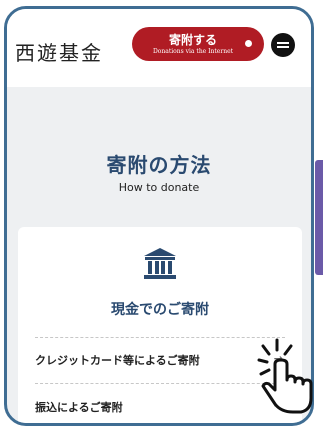 Image resolution: width=323 pixels, height=426 pixels. I want to click on donate-button-label: 寄附する, so click(192, 40).